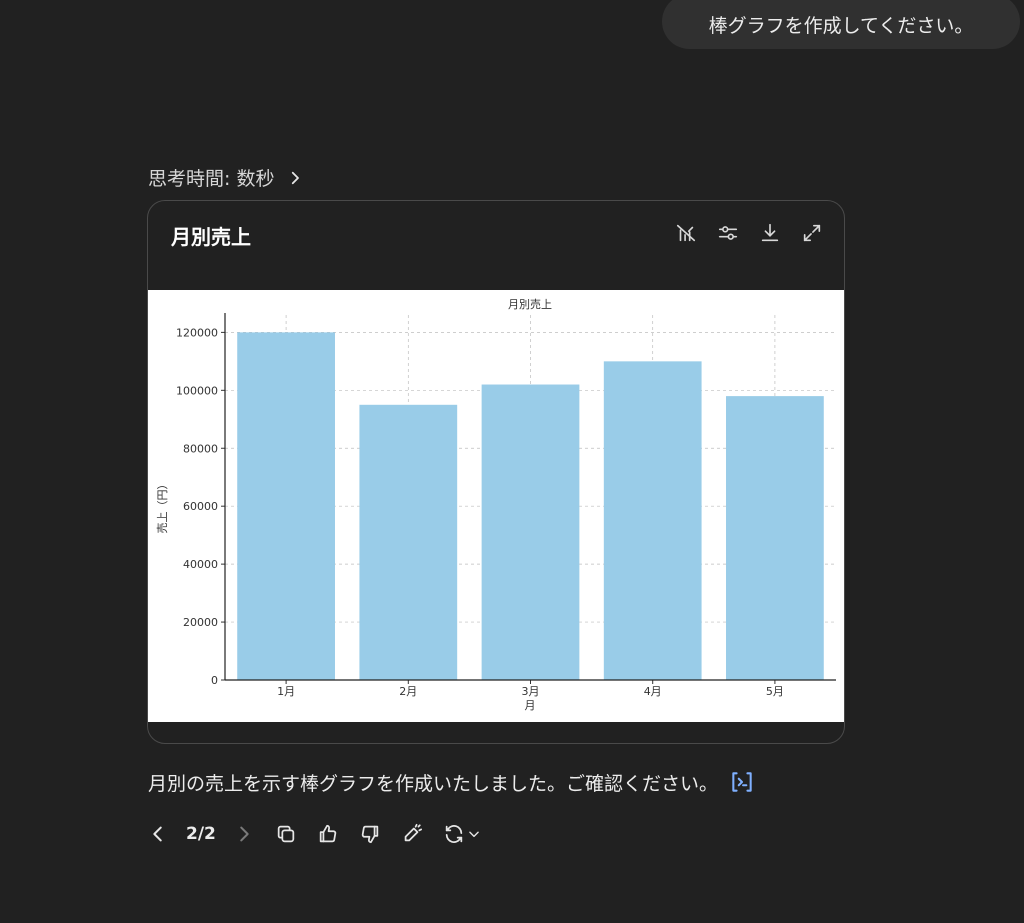 This screenshot has width=1024, height=923. Describe the element at coordinates (775, 691) in the screenshot. I see `x-tick-label: 5月` at that location.